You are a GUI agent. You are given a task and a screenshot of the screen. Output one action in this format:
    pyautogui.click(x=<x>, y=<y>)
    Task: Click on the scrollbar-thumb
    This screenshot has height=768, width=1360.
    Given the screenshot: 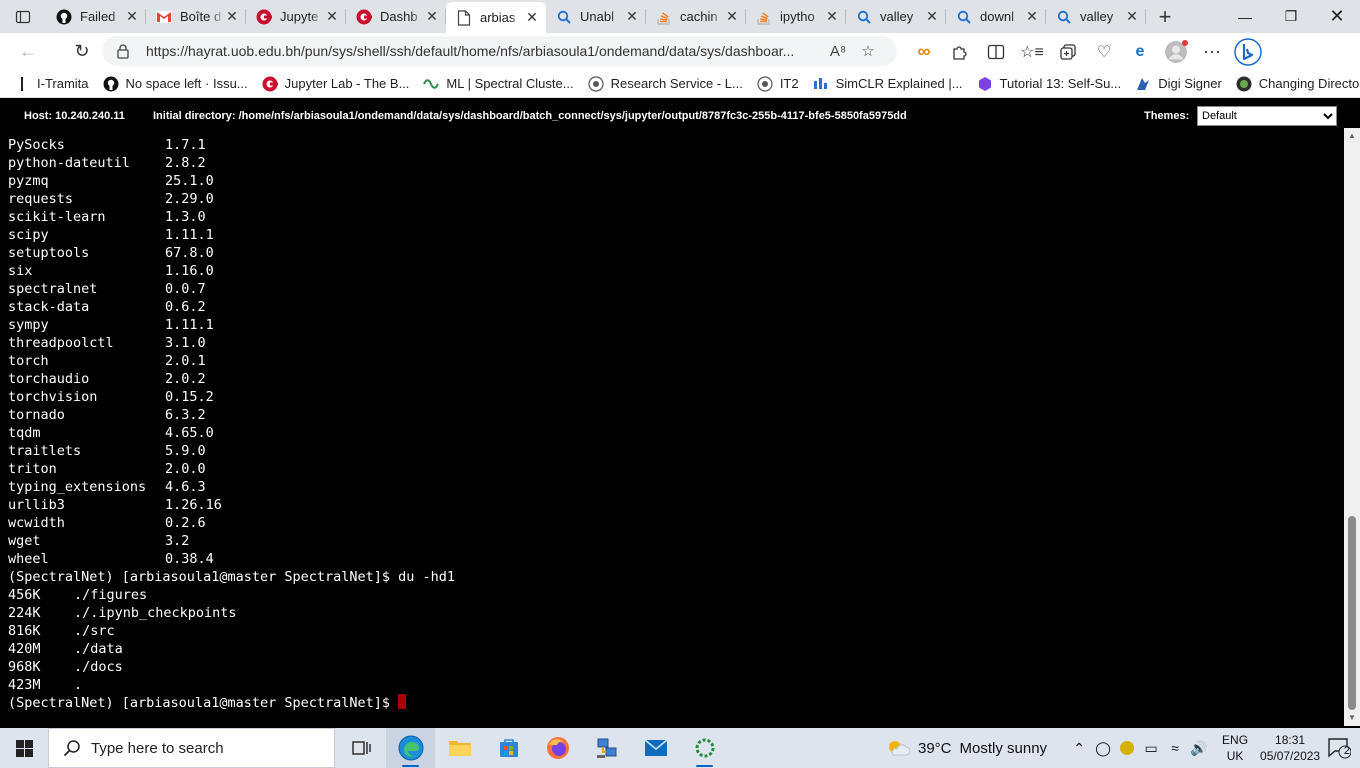 What is the action you would take?
    pyautogui.click(x=1352, y=613)
    